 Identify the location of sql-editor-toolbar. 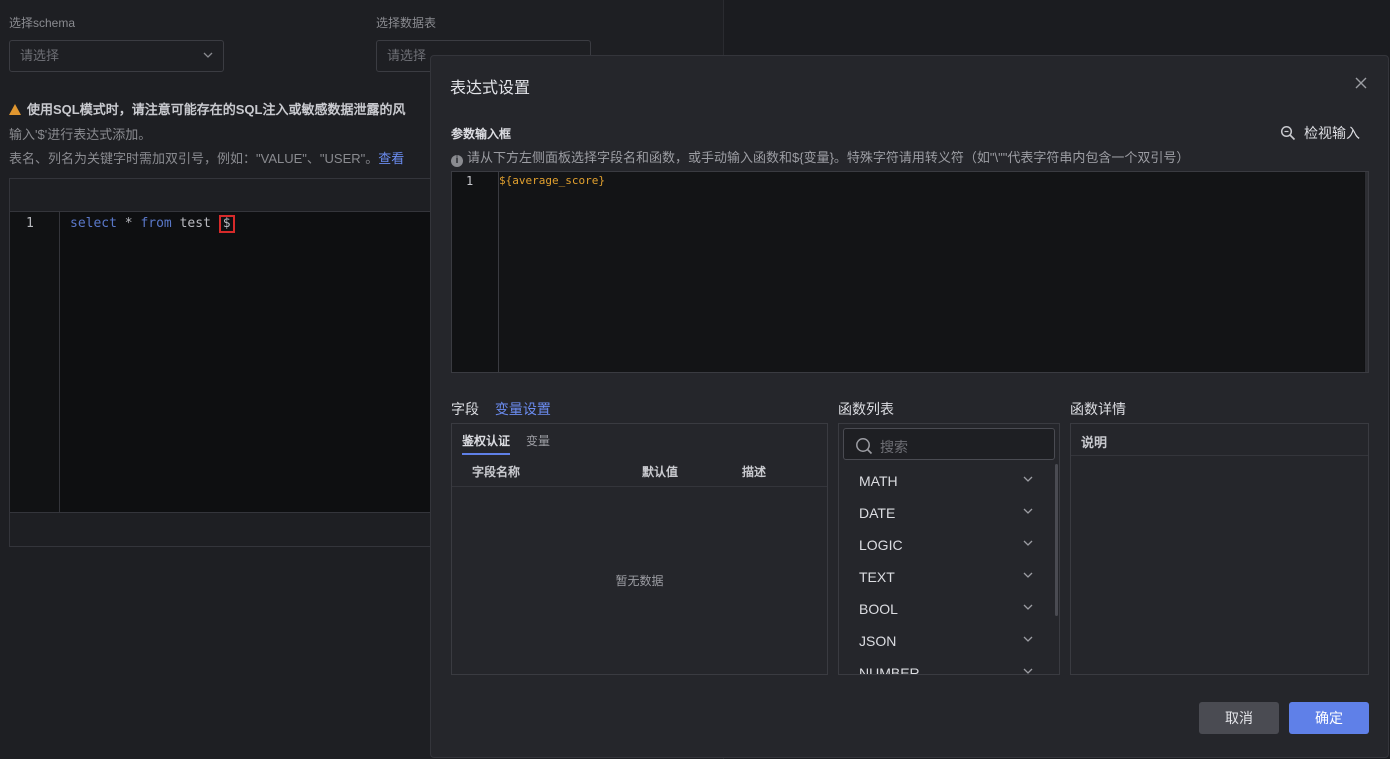
(229, 195).